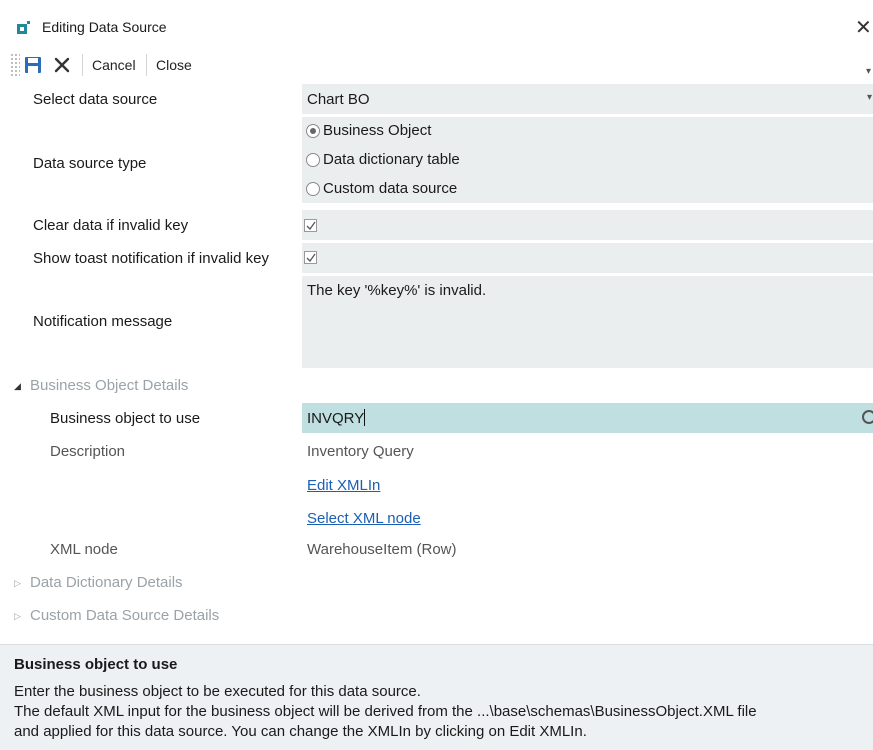 This screenshot has height=750, width=873. What do you see at coordinates (90, 163) in the screenshot?
I see `data-source-type-label: Data source type` at bounding box center [90, 163].